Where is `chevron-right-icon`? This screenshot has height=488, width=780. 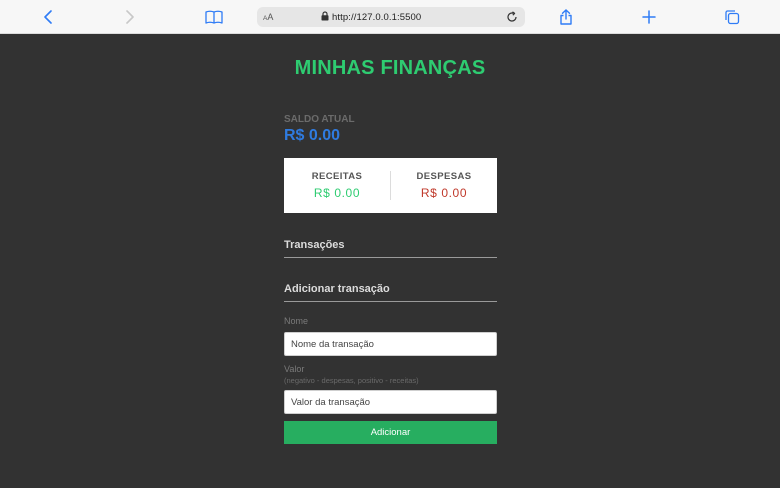 chevron-right-icon is located at coordinates (130, 17).